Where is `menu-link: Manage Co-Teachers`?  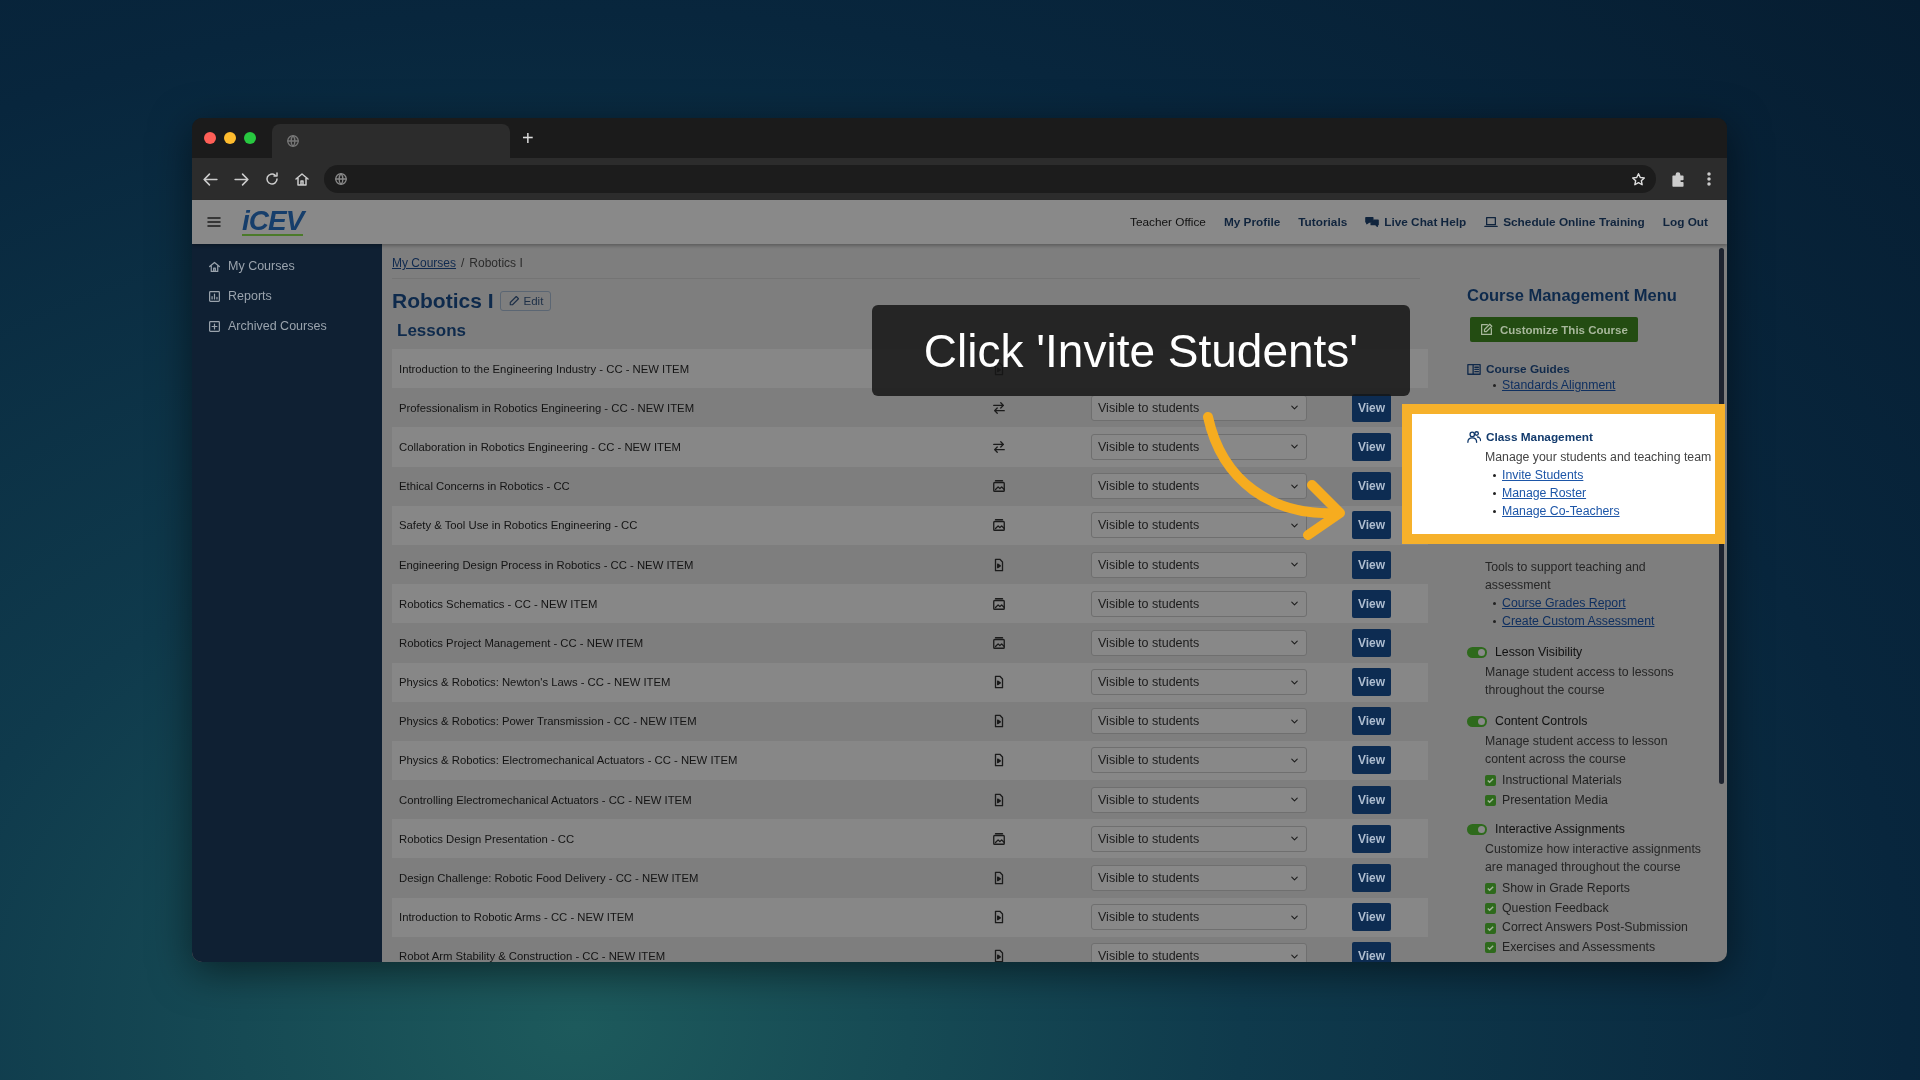 menu-link: Manage Co-Teachers is located at coordinates (1561, 511).